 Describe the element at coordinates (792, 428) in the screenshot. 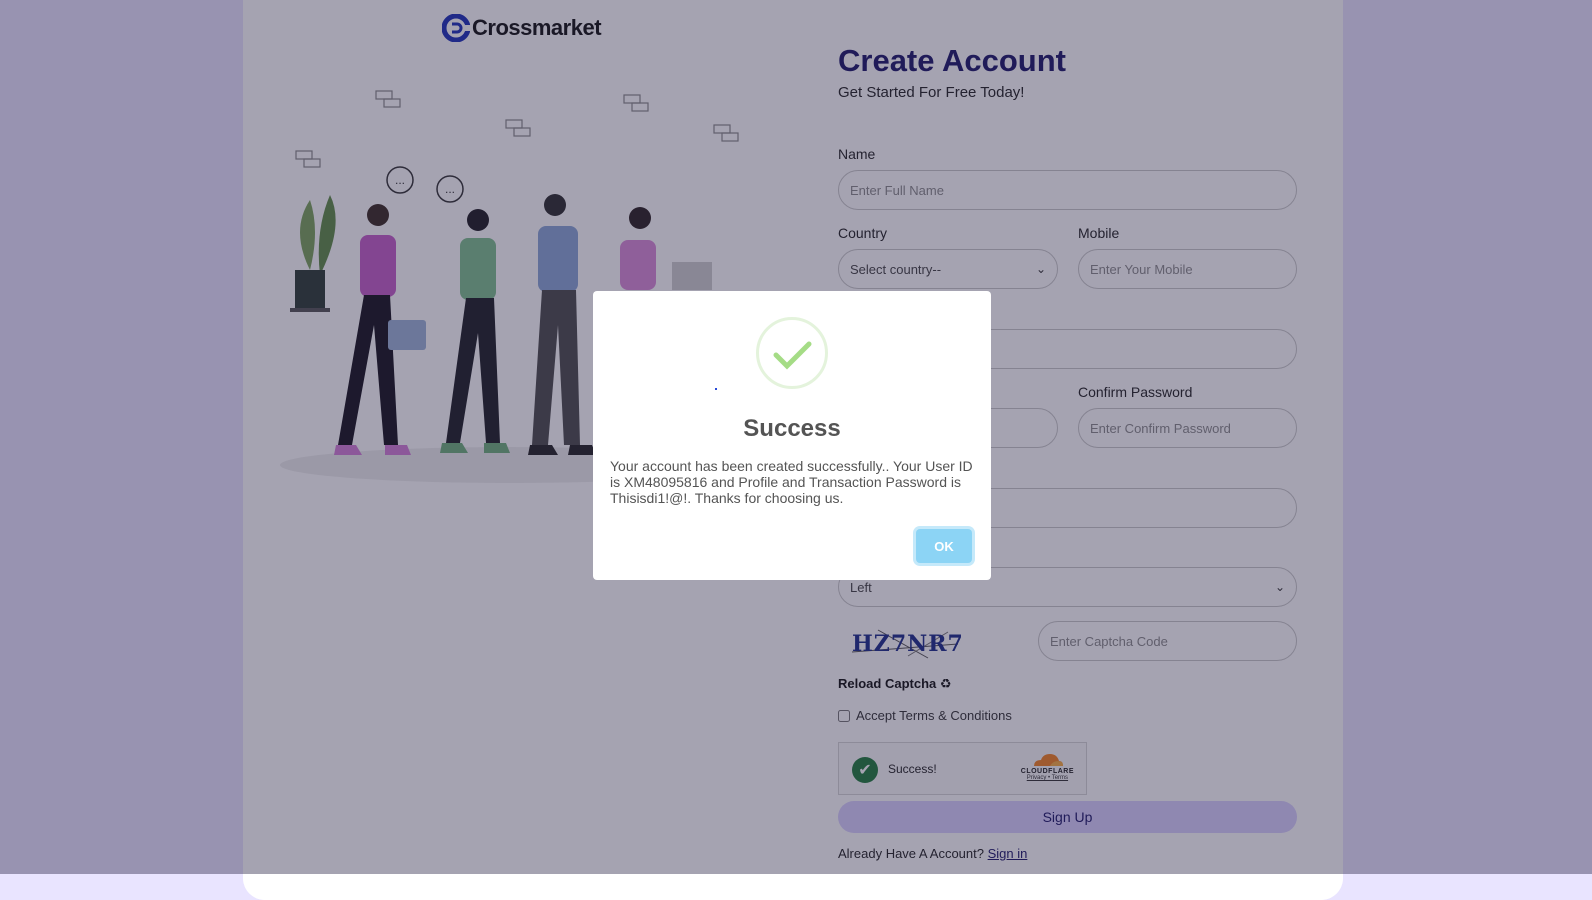

I see `dialog-title: Success` at that location.